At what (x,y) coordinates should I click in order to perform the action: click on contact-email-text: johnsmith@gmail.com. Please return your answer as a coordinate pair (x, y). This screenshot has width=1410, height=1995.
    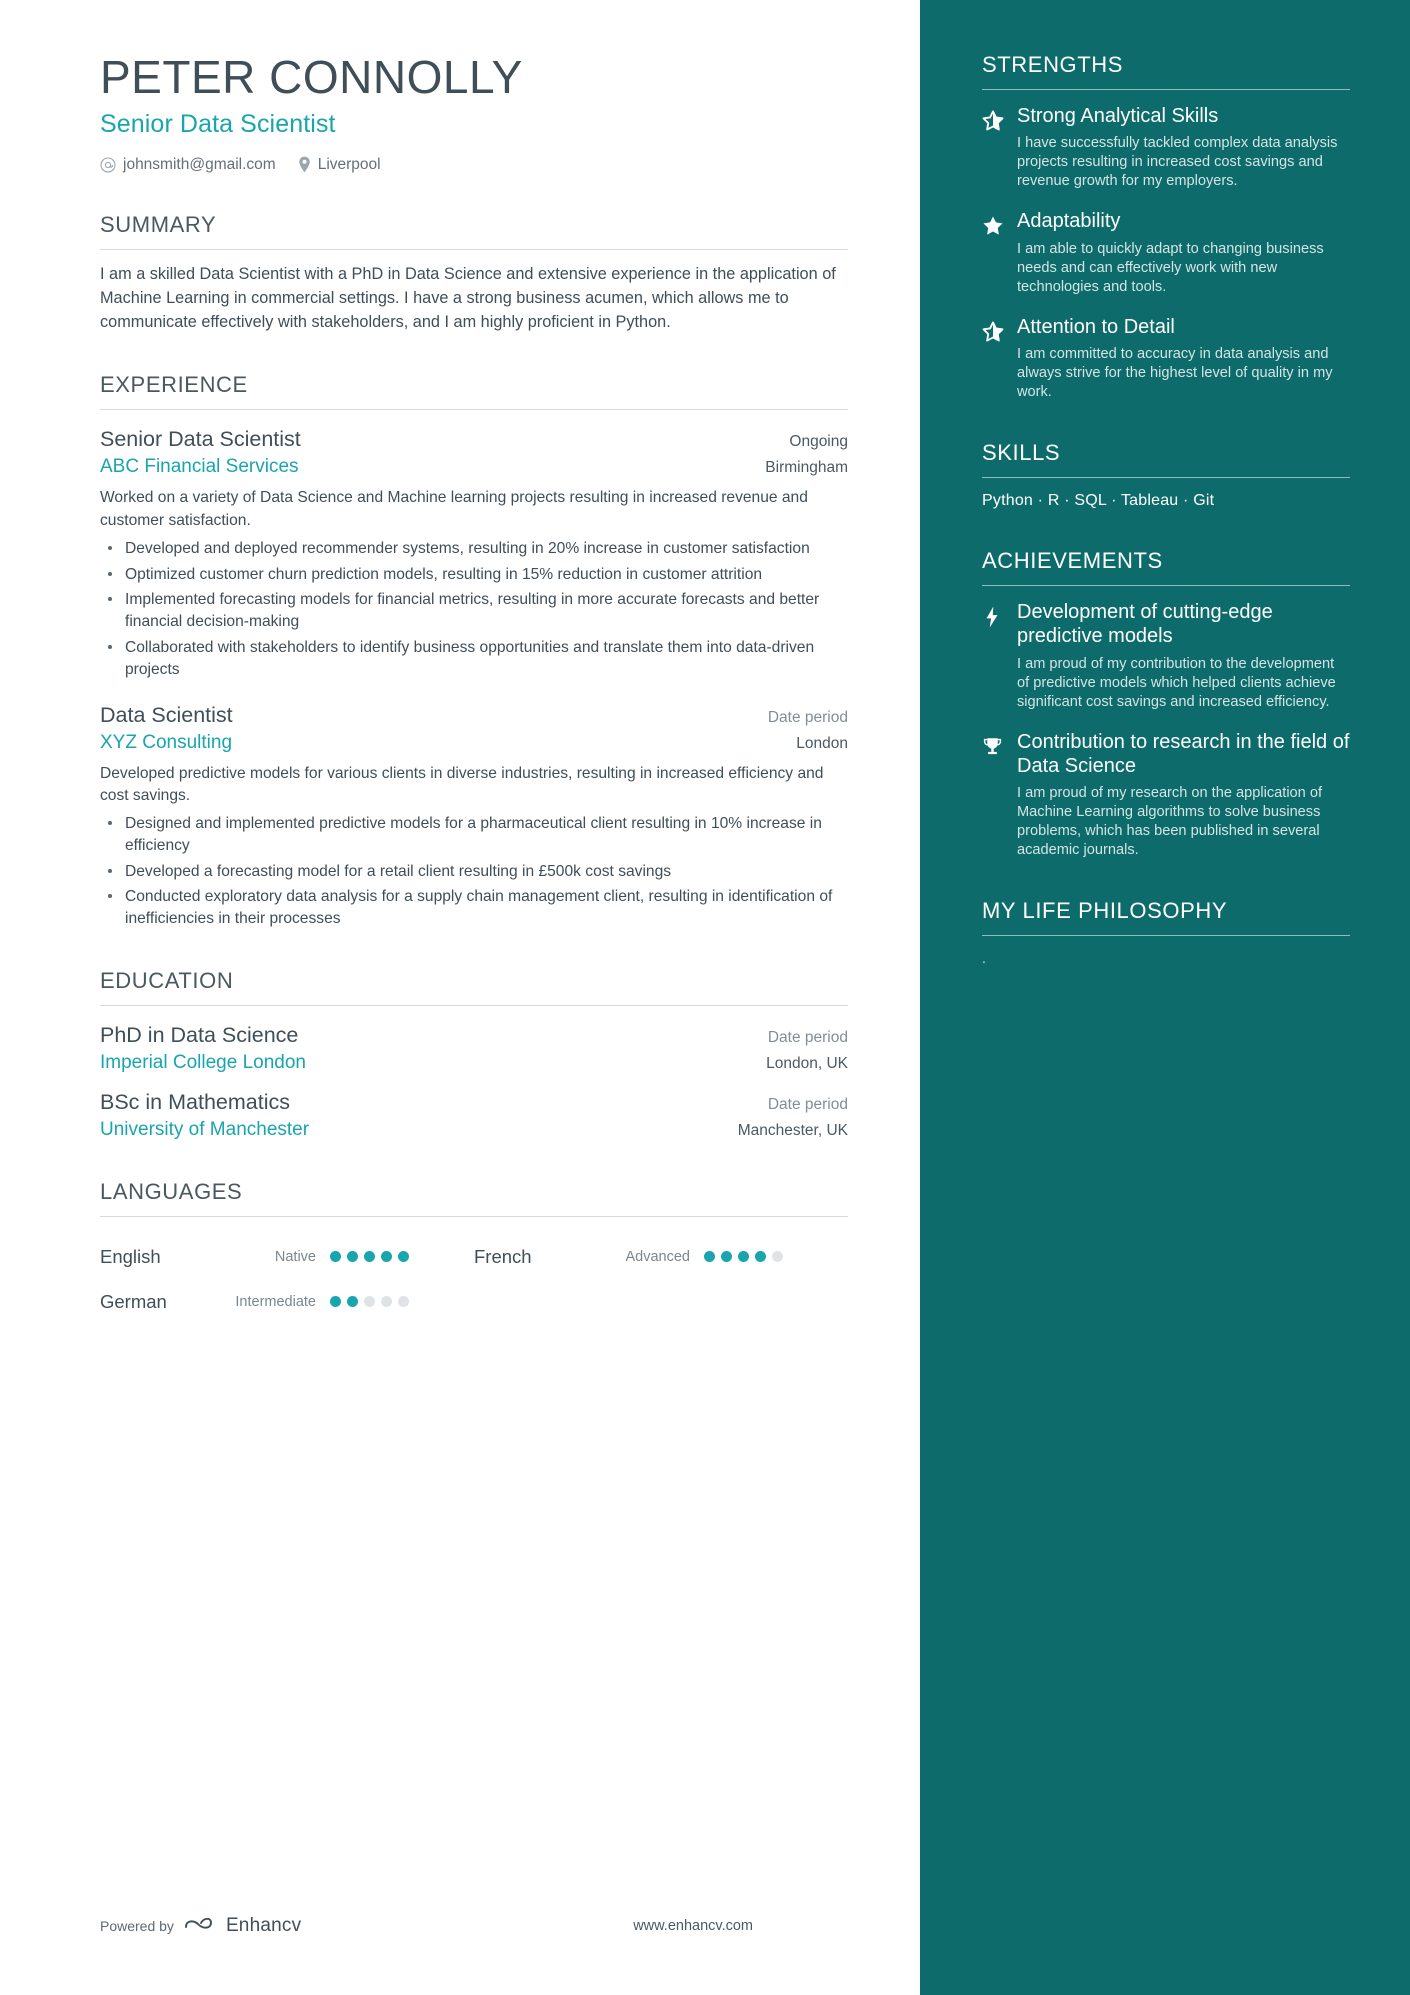
    Looking at the image, I should click on (199, 164).